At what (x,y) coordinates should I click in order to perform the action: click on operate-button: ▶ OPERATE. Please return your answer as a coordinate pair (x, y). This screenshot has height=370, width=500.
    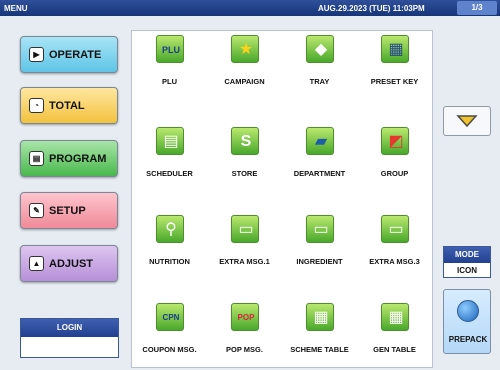
    Looking at the image, I should click on (69, 54).